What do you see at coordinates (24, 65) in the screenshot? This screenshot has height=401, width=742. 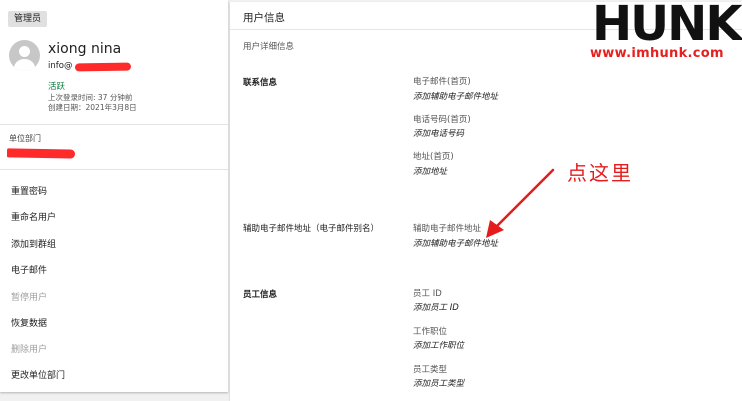 I see `avatar-body-icon` at bounding box center [24, 65].